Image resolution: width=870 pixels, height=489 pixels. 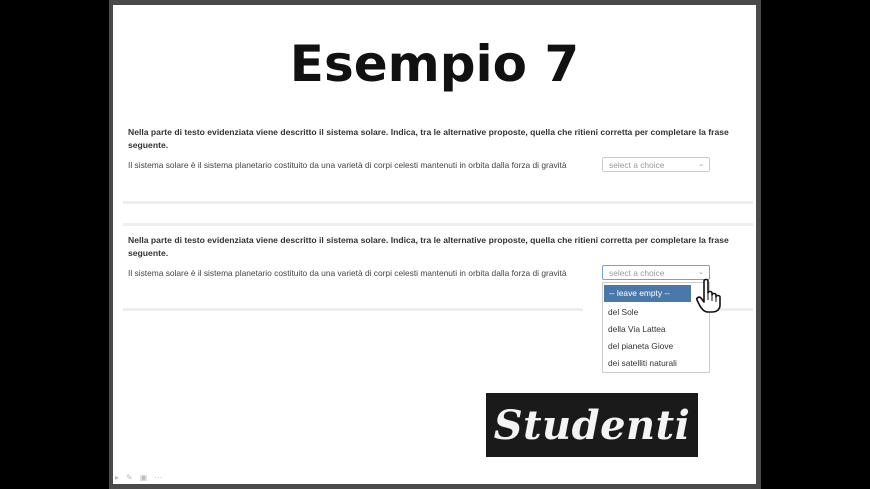 I want to click on toolbar-icon: ⋯, so click(x=161, y=477).